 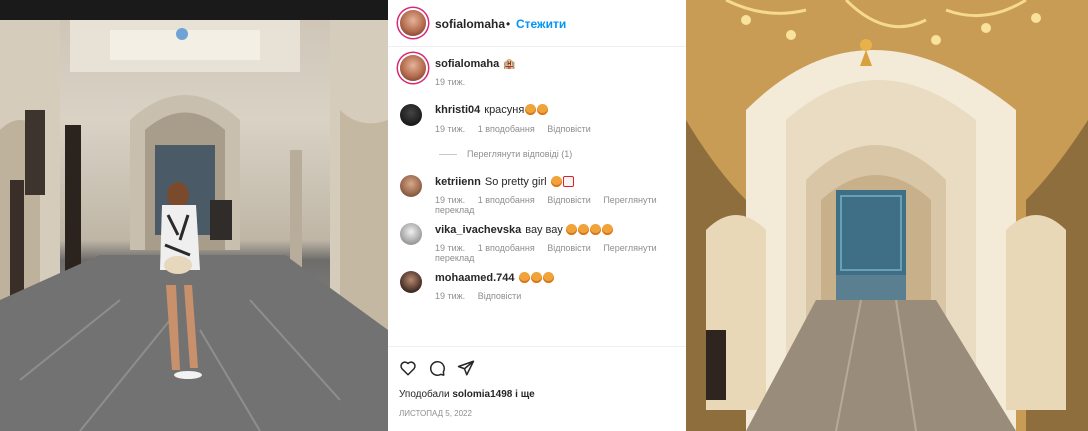 I want to click on comment-text: ketriienn So pretty girl, so click(x=504, y=182).